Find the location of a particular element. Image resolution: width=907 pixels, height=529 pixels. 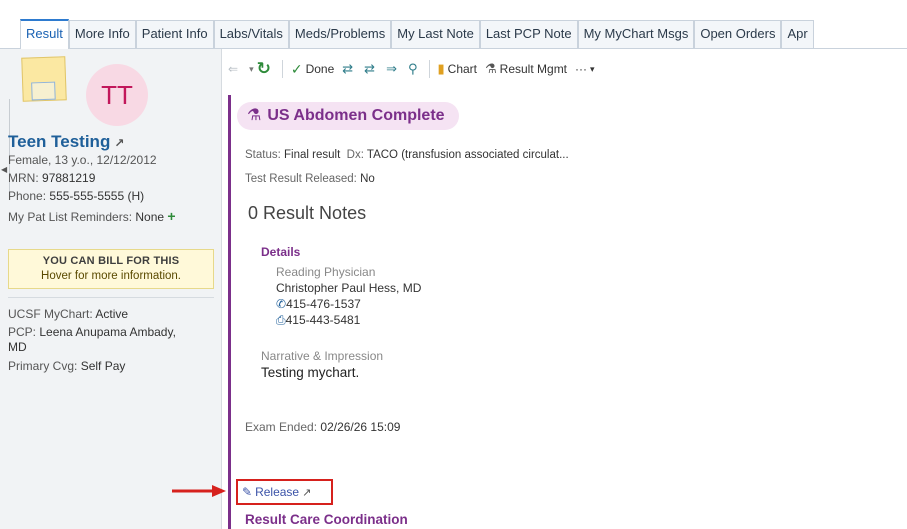

coverage-info: Primary Cvg: Self Pay is located at coordinates (66, 366).